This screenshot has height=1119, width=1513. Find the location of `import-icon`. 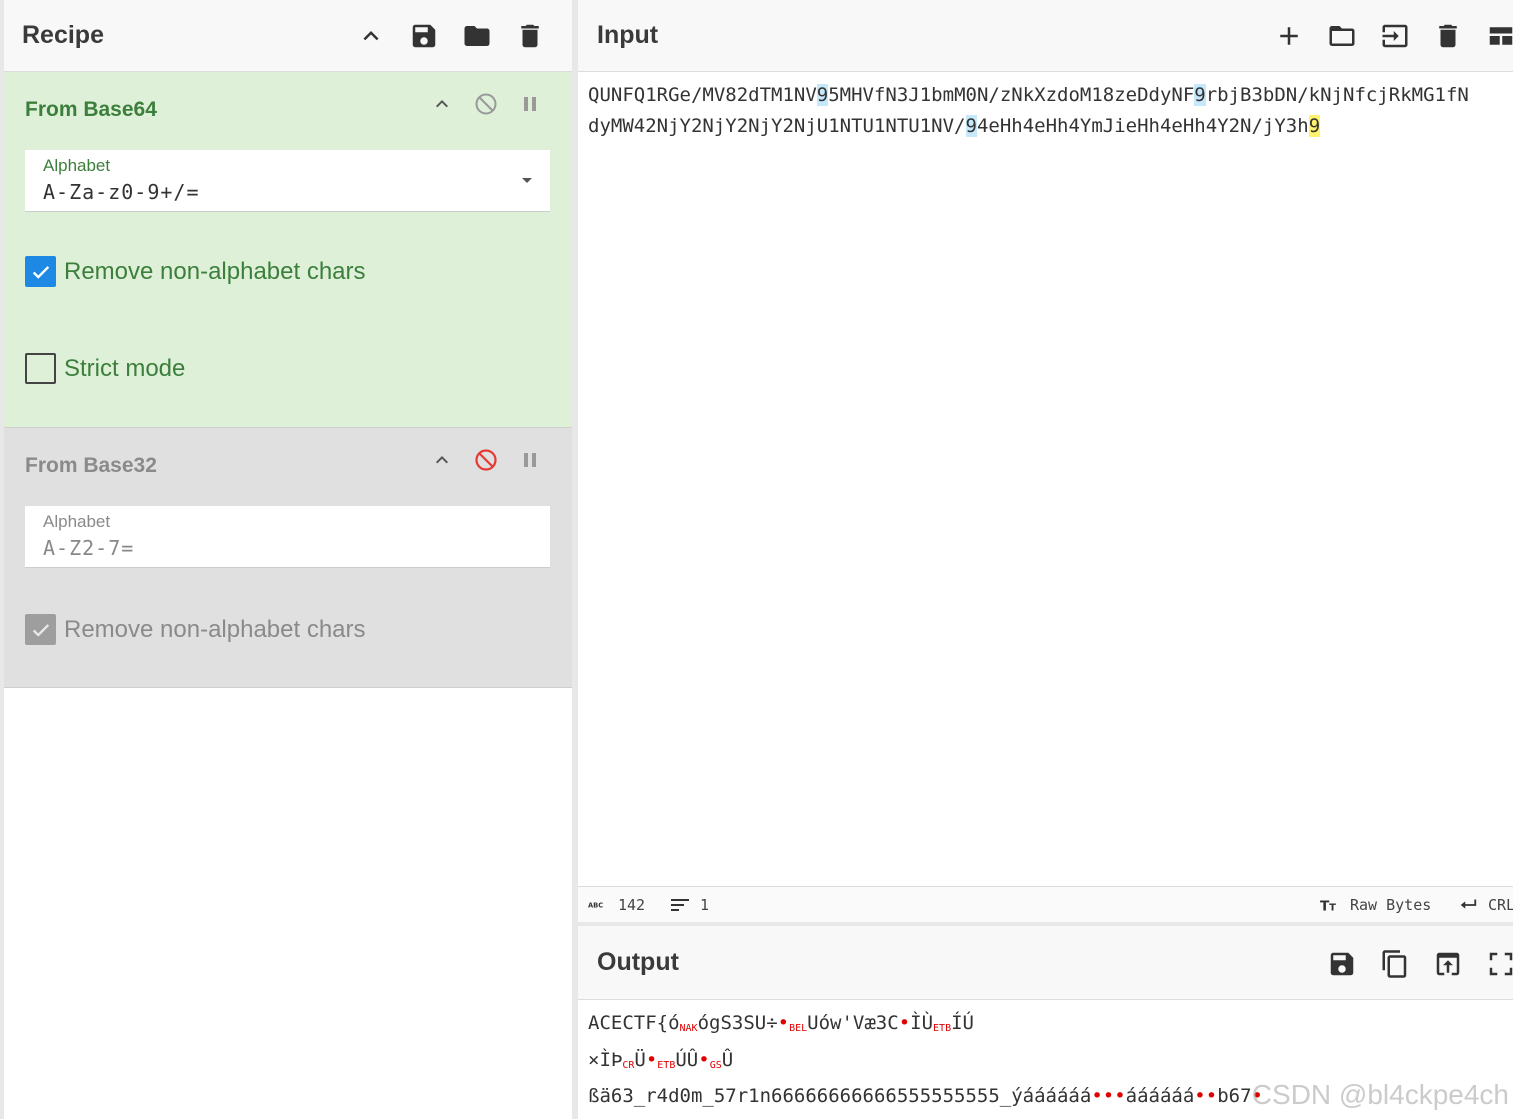

import-icon is located at coordinates (1395, 36).